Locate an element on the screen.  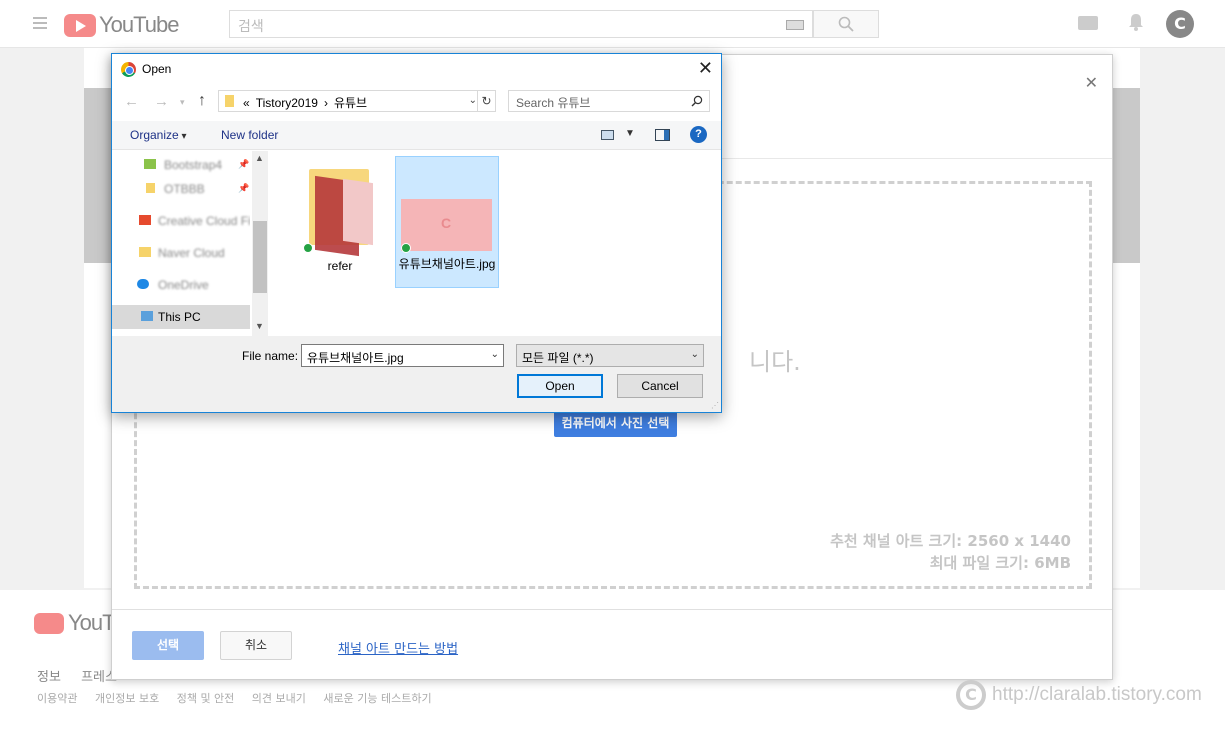
change-view-icon is located at coordinates (607, 135).